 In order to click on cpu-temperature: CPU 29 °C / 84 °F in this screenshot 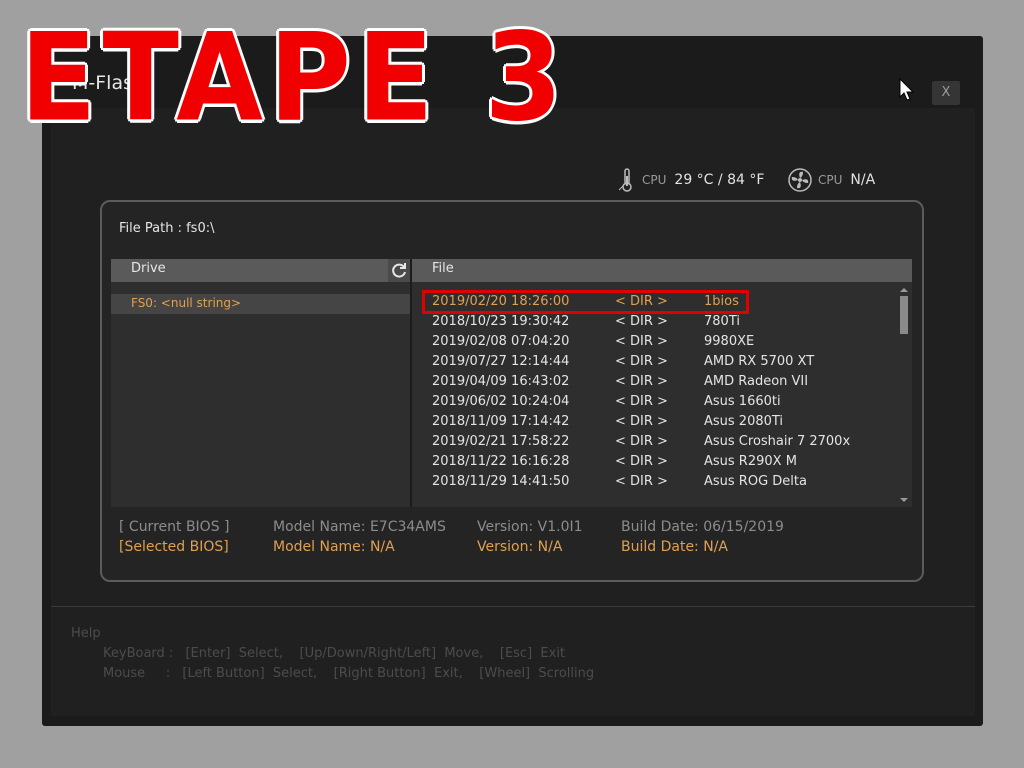, I will do `click(691, 180)`.